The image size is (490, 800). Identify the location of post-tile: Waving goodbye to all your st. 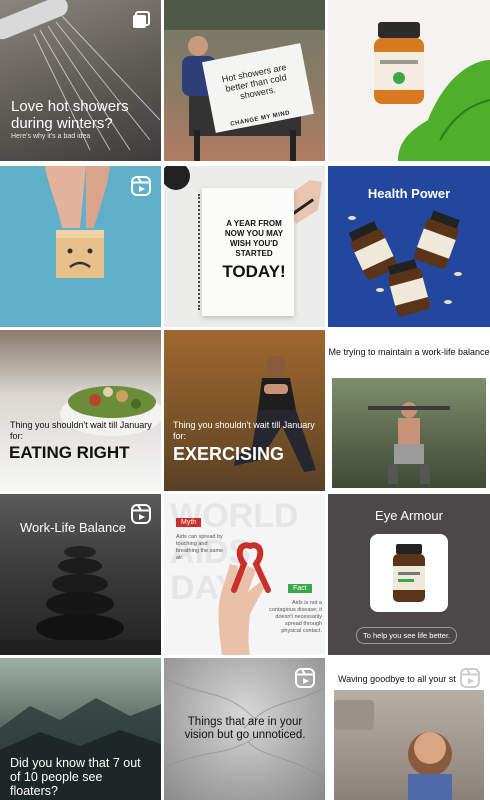
(409, 729).